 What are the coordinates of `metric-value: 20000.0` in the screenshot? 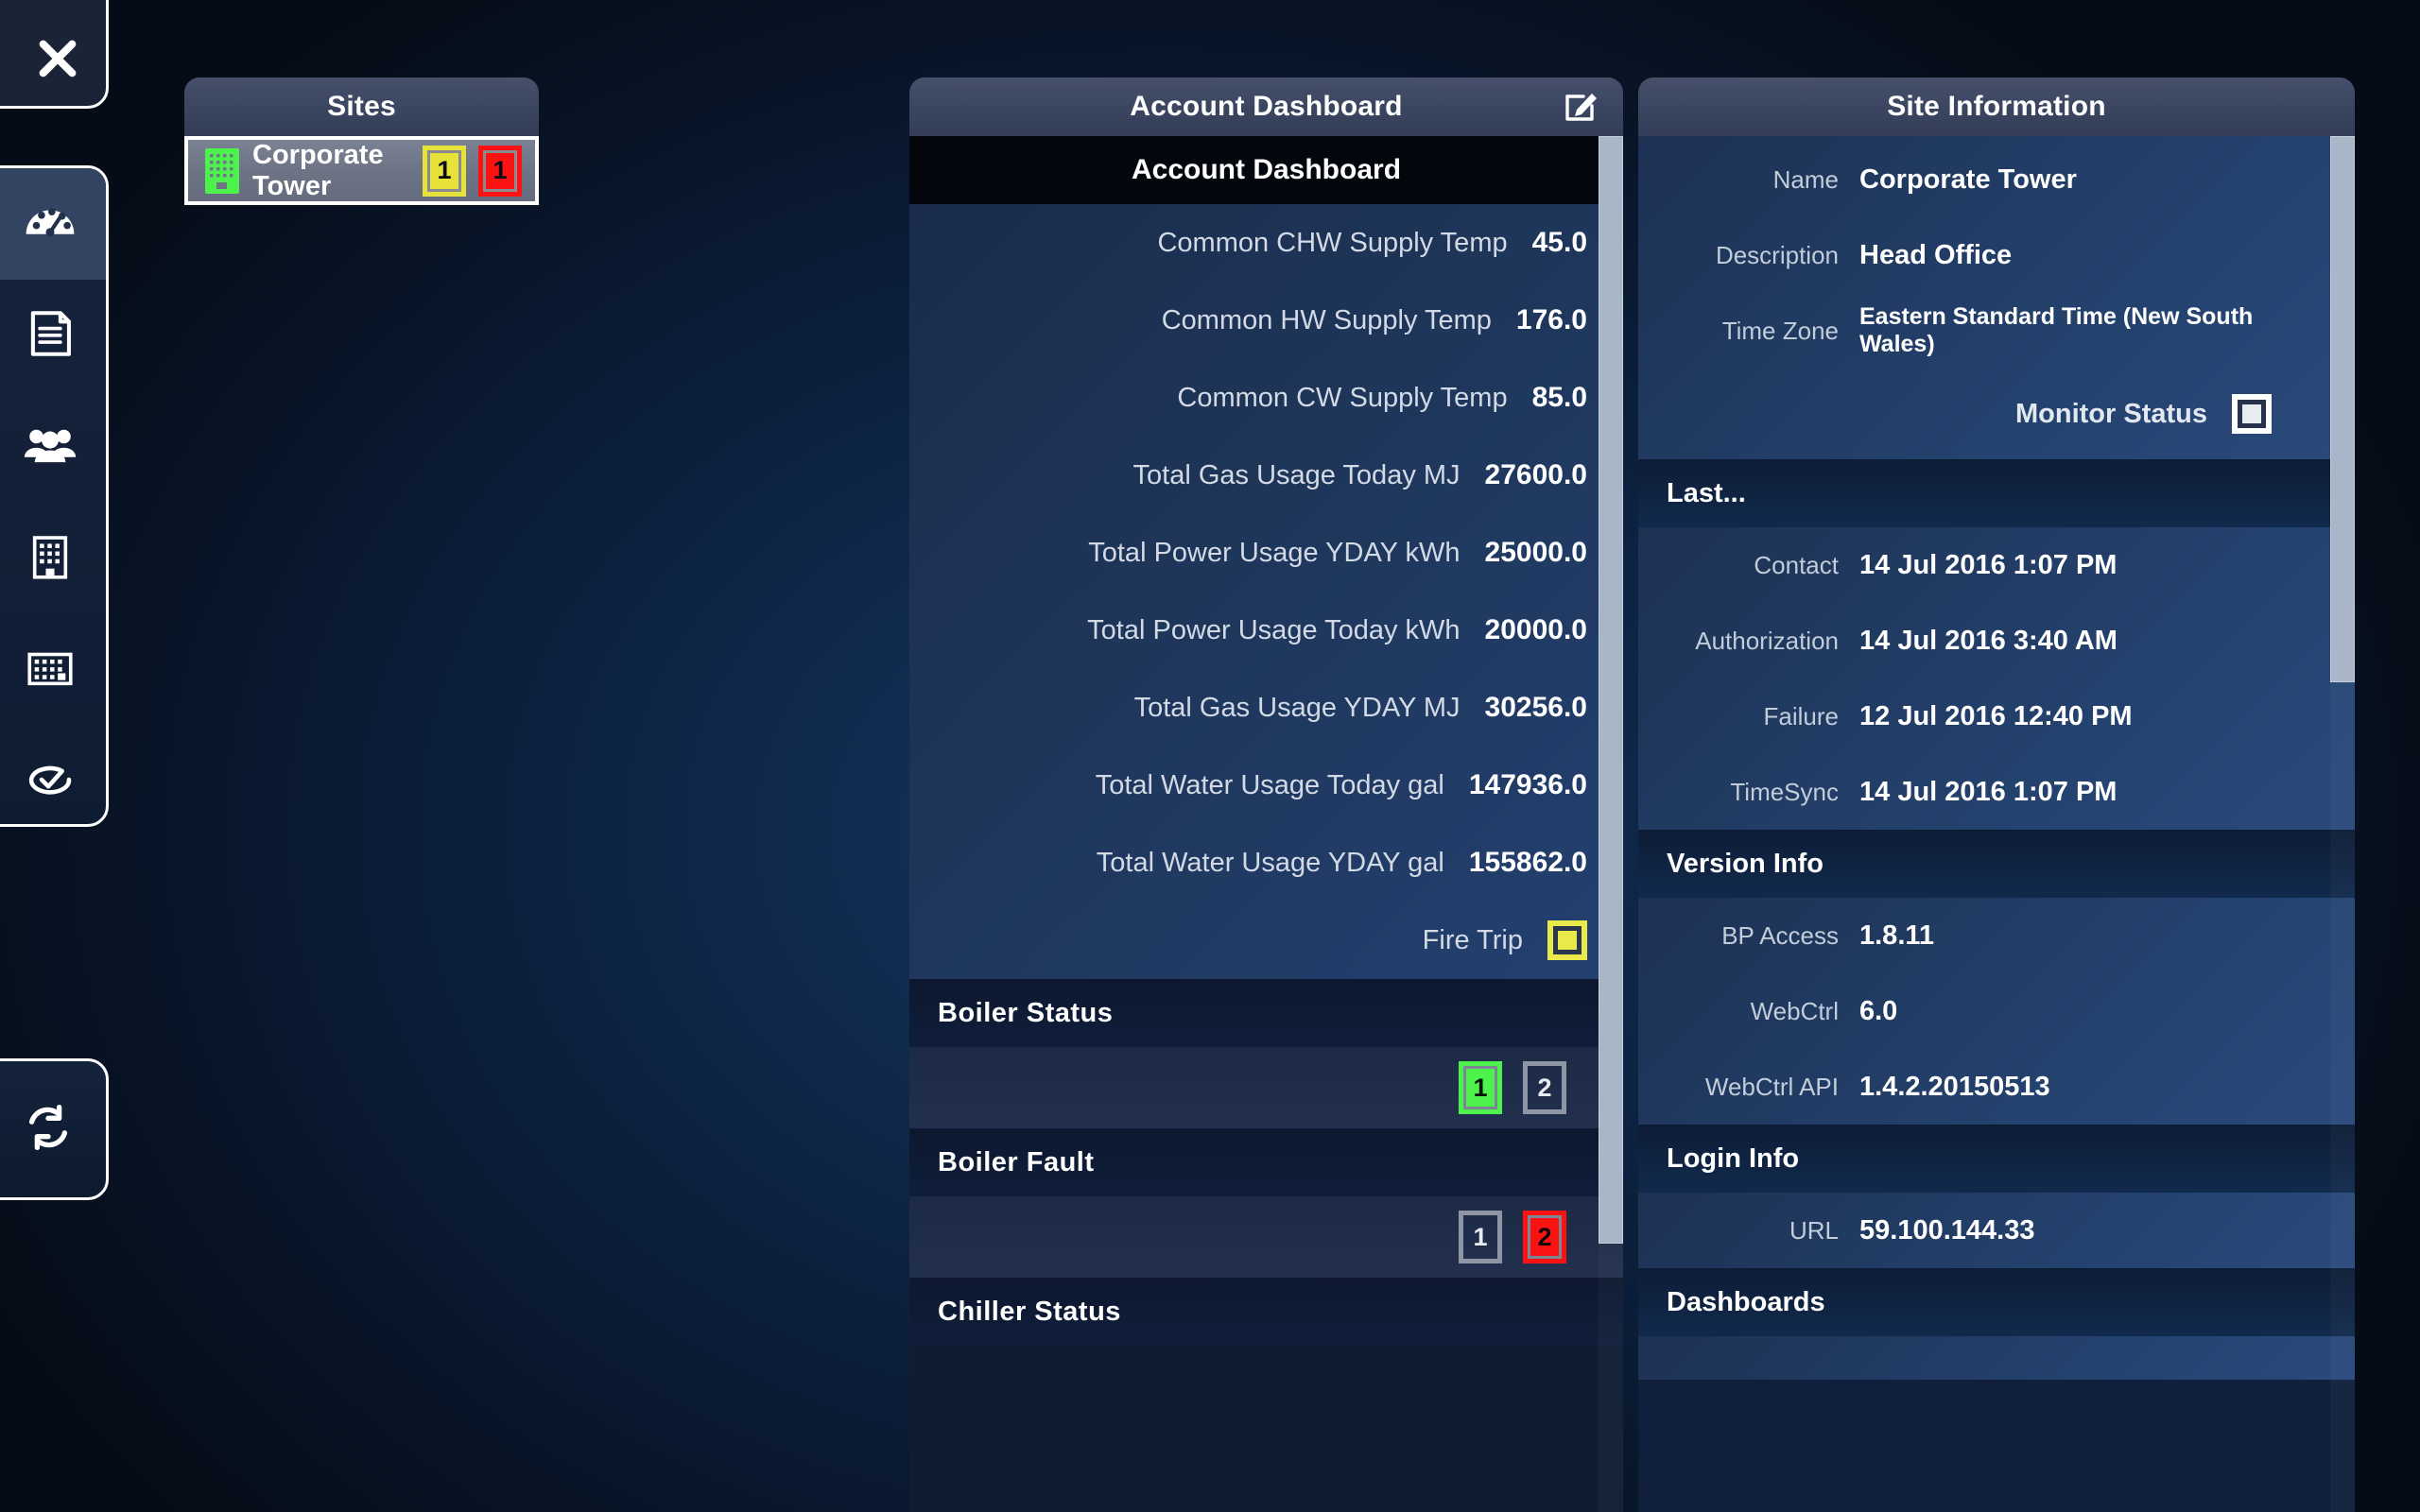 It's located at (1535, 629).